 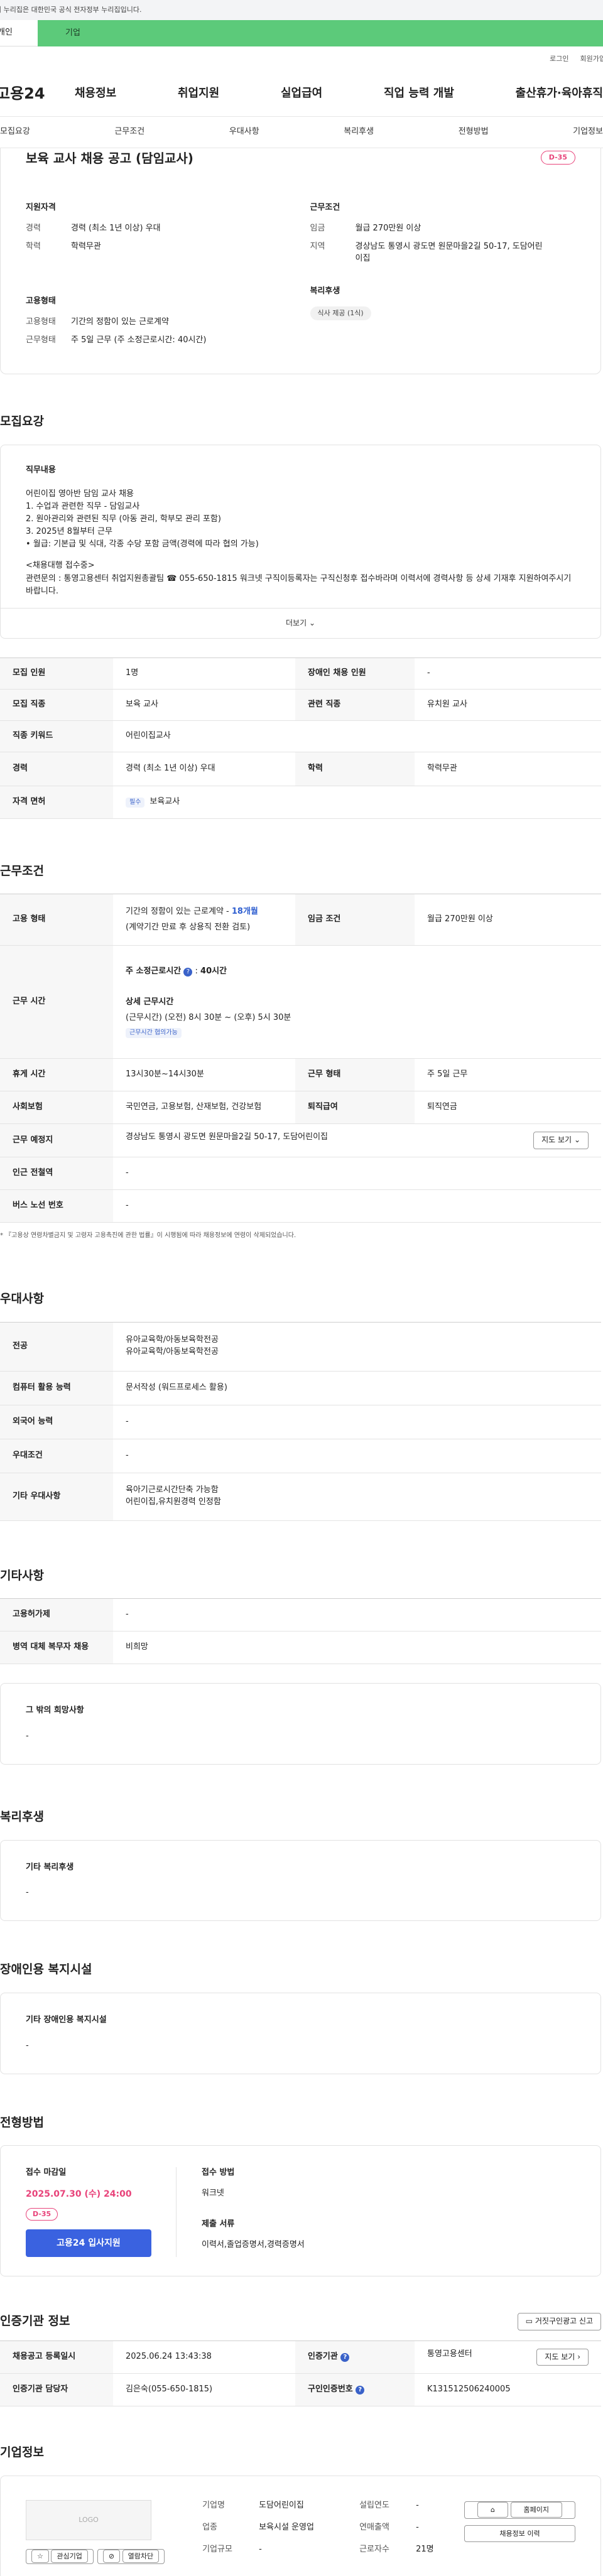 I want to click on hours-total: 주 소정근로시간 ? : 40시간, so click(x=176, y=972).